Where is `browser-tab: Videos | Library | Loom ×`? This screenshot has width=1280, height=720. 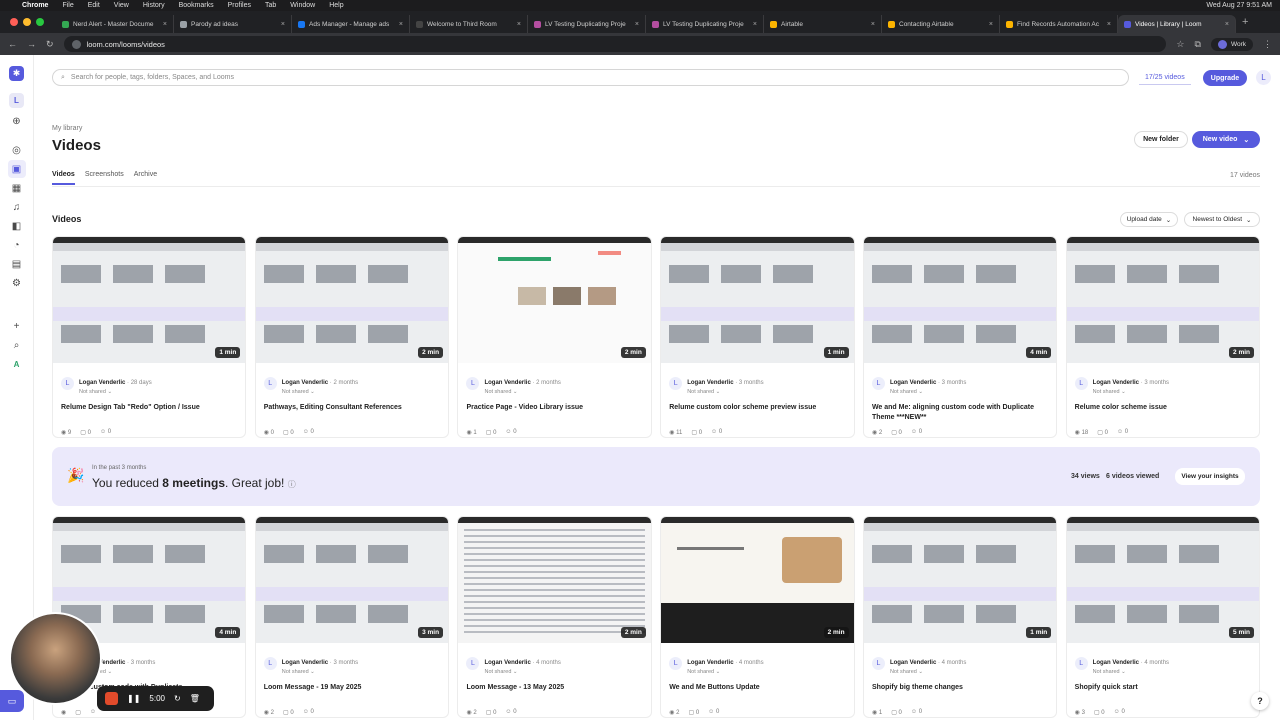
browser-tab: Videos | Library | Loom × is located at coordinates (1177, 24).